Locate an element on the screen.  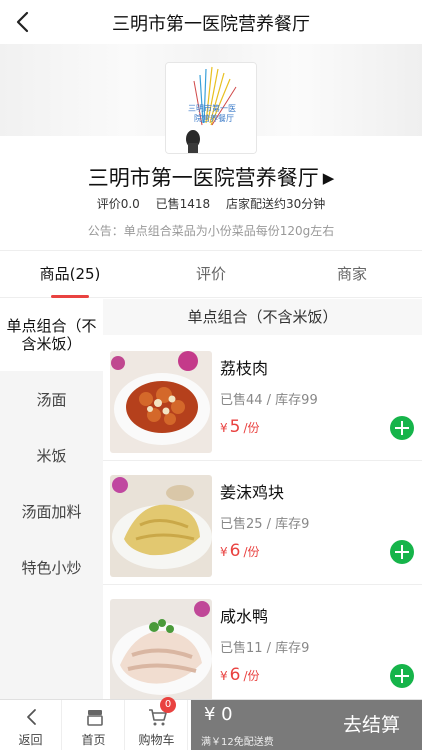
category-item-rice: 米饭 is located at coordinates (51, 456).